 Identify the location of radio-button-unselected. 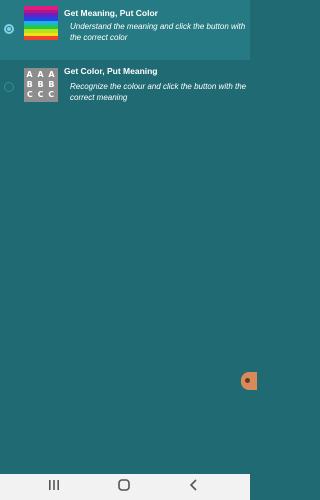
(9, 87).